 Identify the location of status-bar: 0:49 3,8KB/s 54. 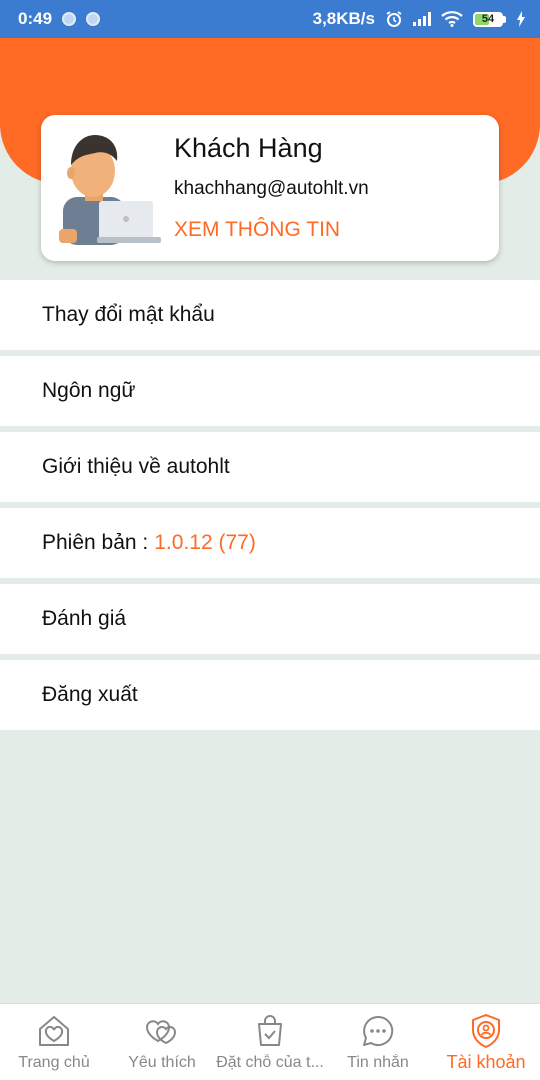
(270, 19).